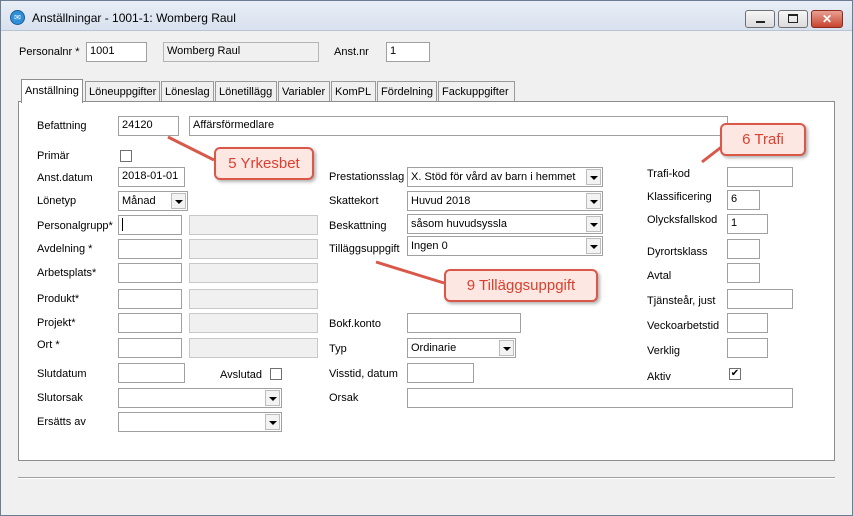 The height and width of the screenshot is (516, 853). I want to click on tab-variabler: Variabler, so click(304, 91).